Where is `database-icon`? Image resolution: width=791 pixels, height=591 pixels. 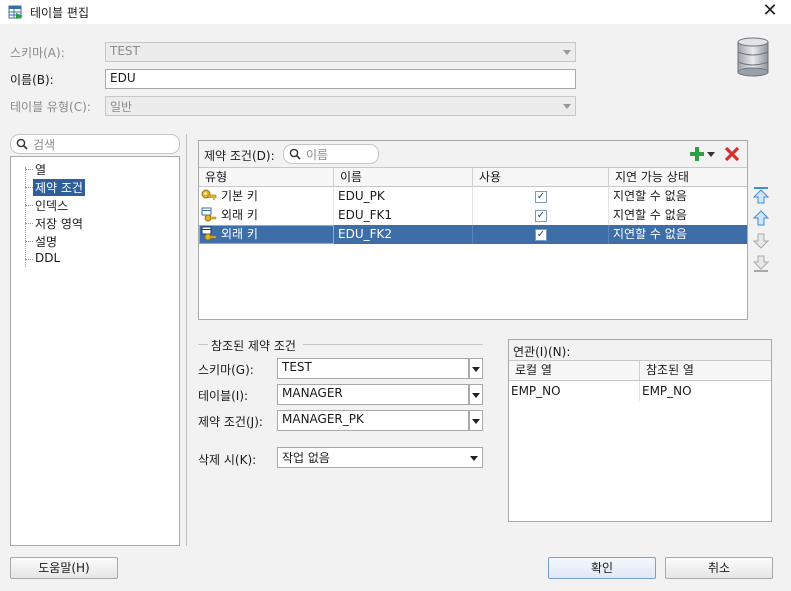
database-icon is located at coordinates (753, 57).